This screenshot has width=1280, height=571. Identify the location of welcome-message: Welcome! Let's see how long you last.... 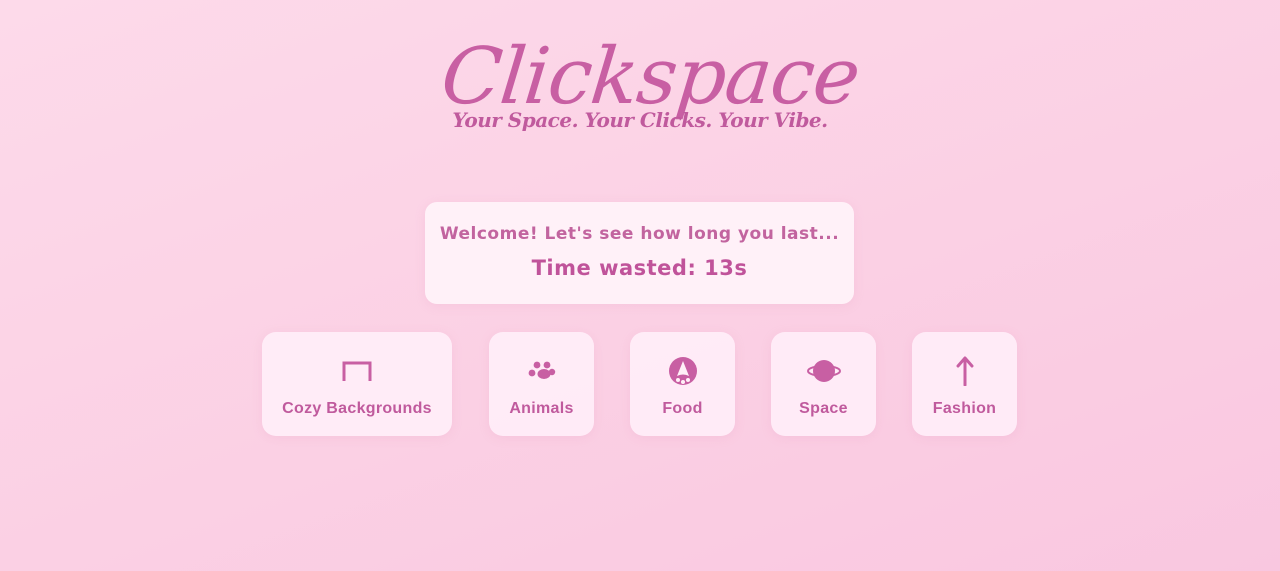
(639, 234).